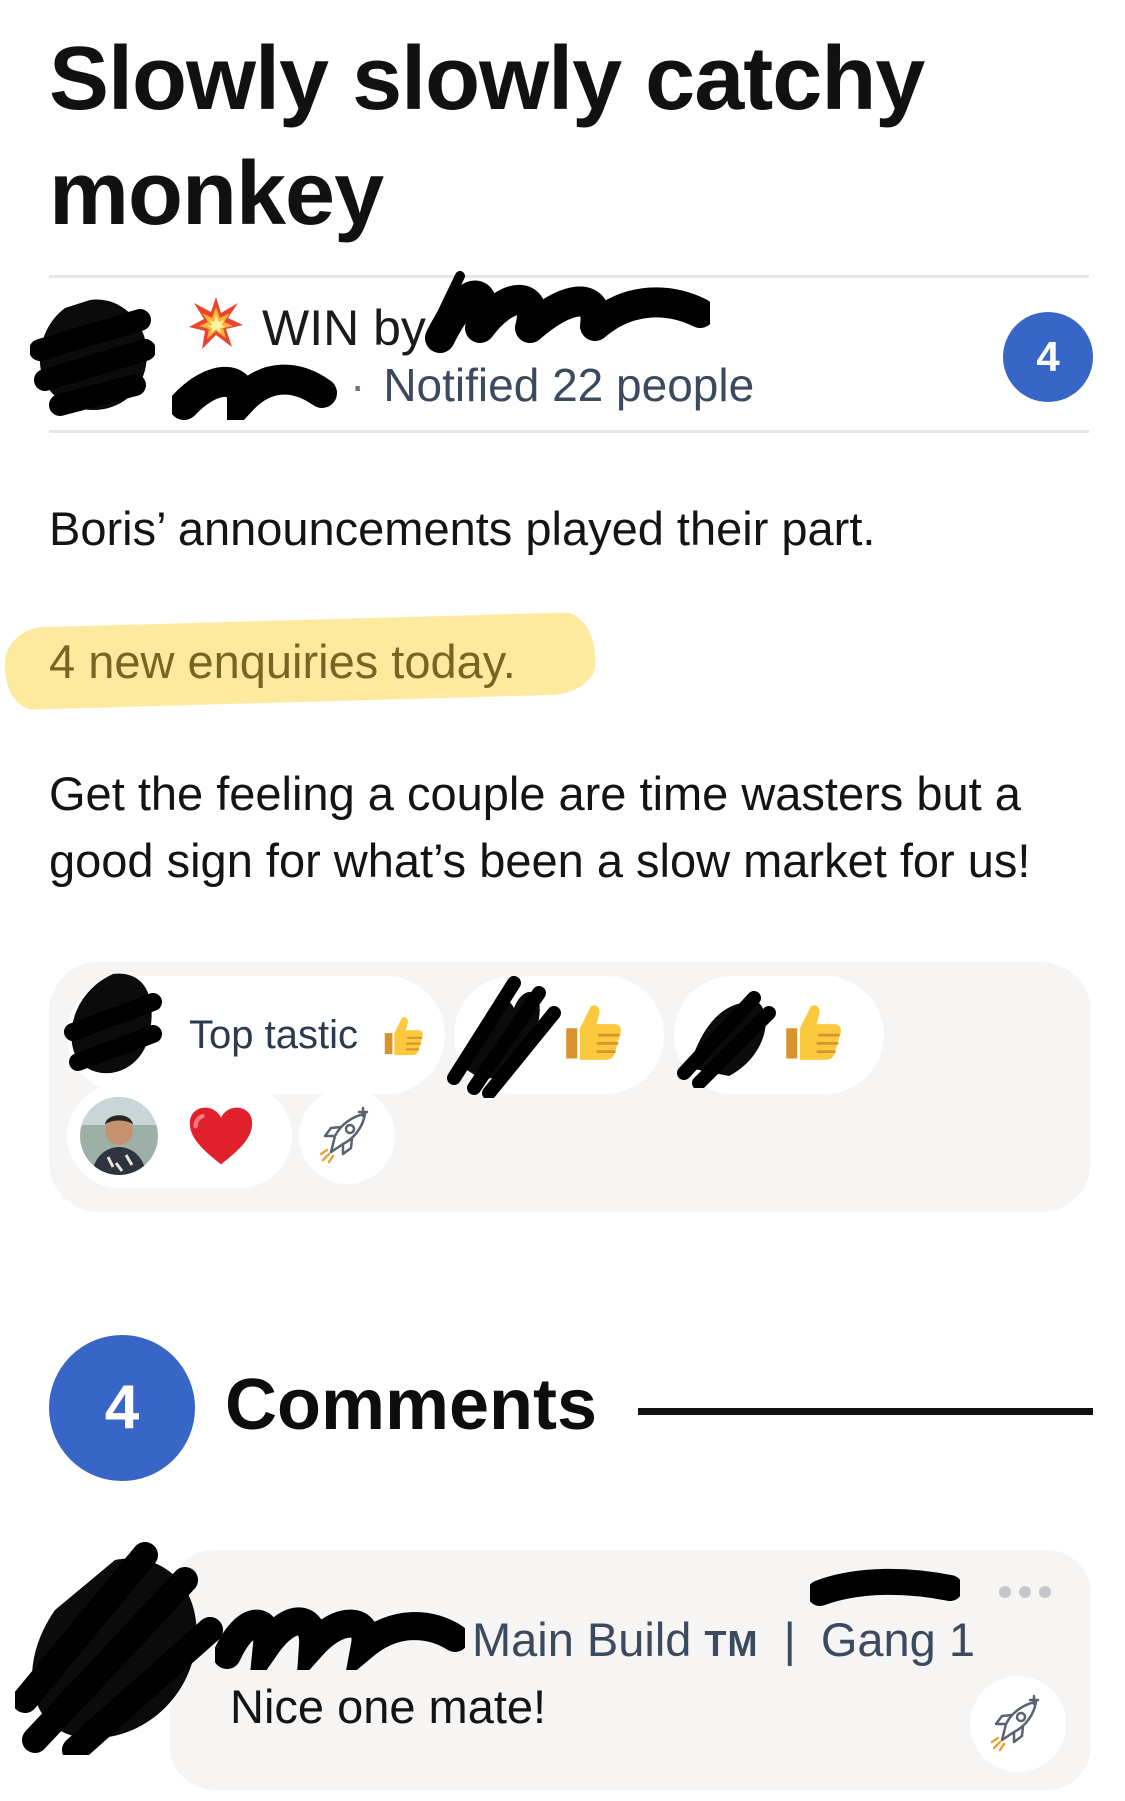  I want to click on comments-count-badge: 4, so click(122, 1408).